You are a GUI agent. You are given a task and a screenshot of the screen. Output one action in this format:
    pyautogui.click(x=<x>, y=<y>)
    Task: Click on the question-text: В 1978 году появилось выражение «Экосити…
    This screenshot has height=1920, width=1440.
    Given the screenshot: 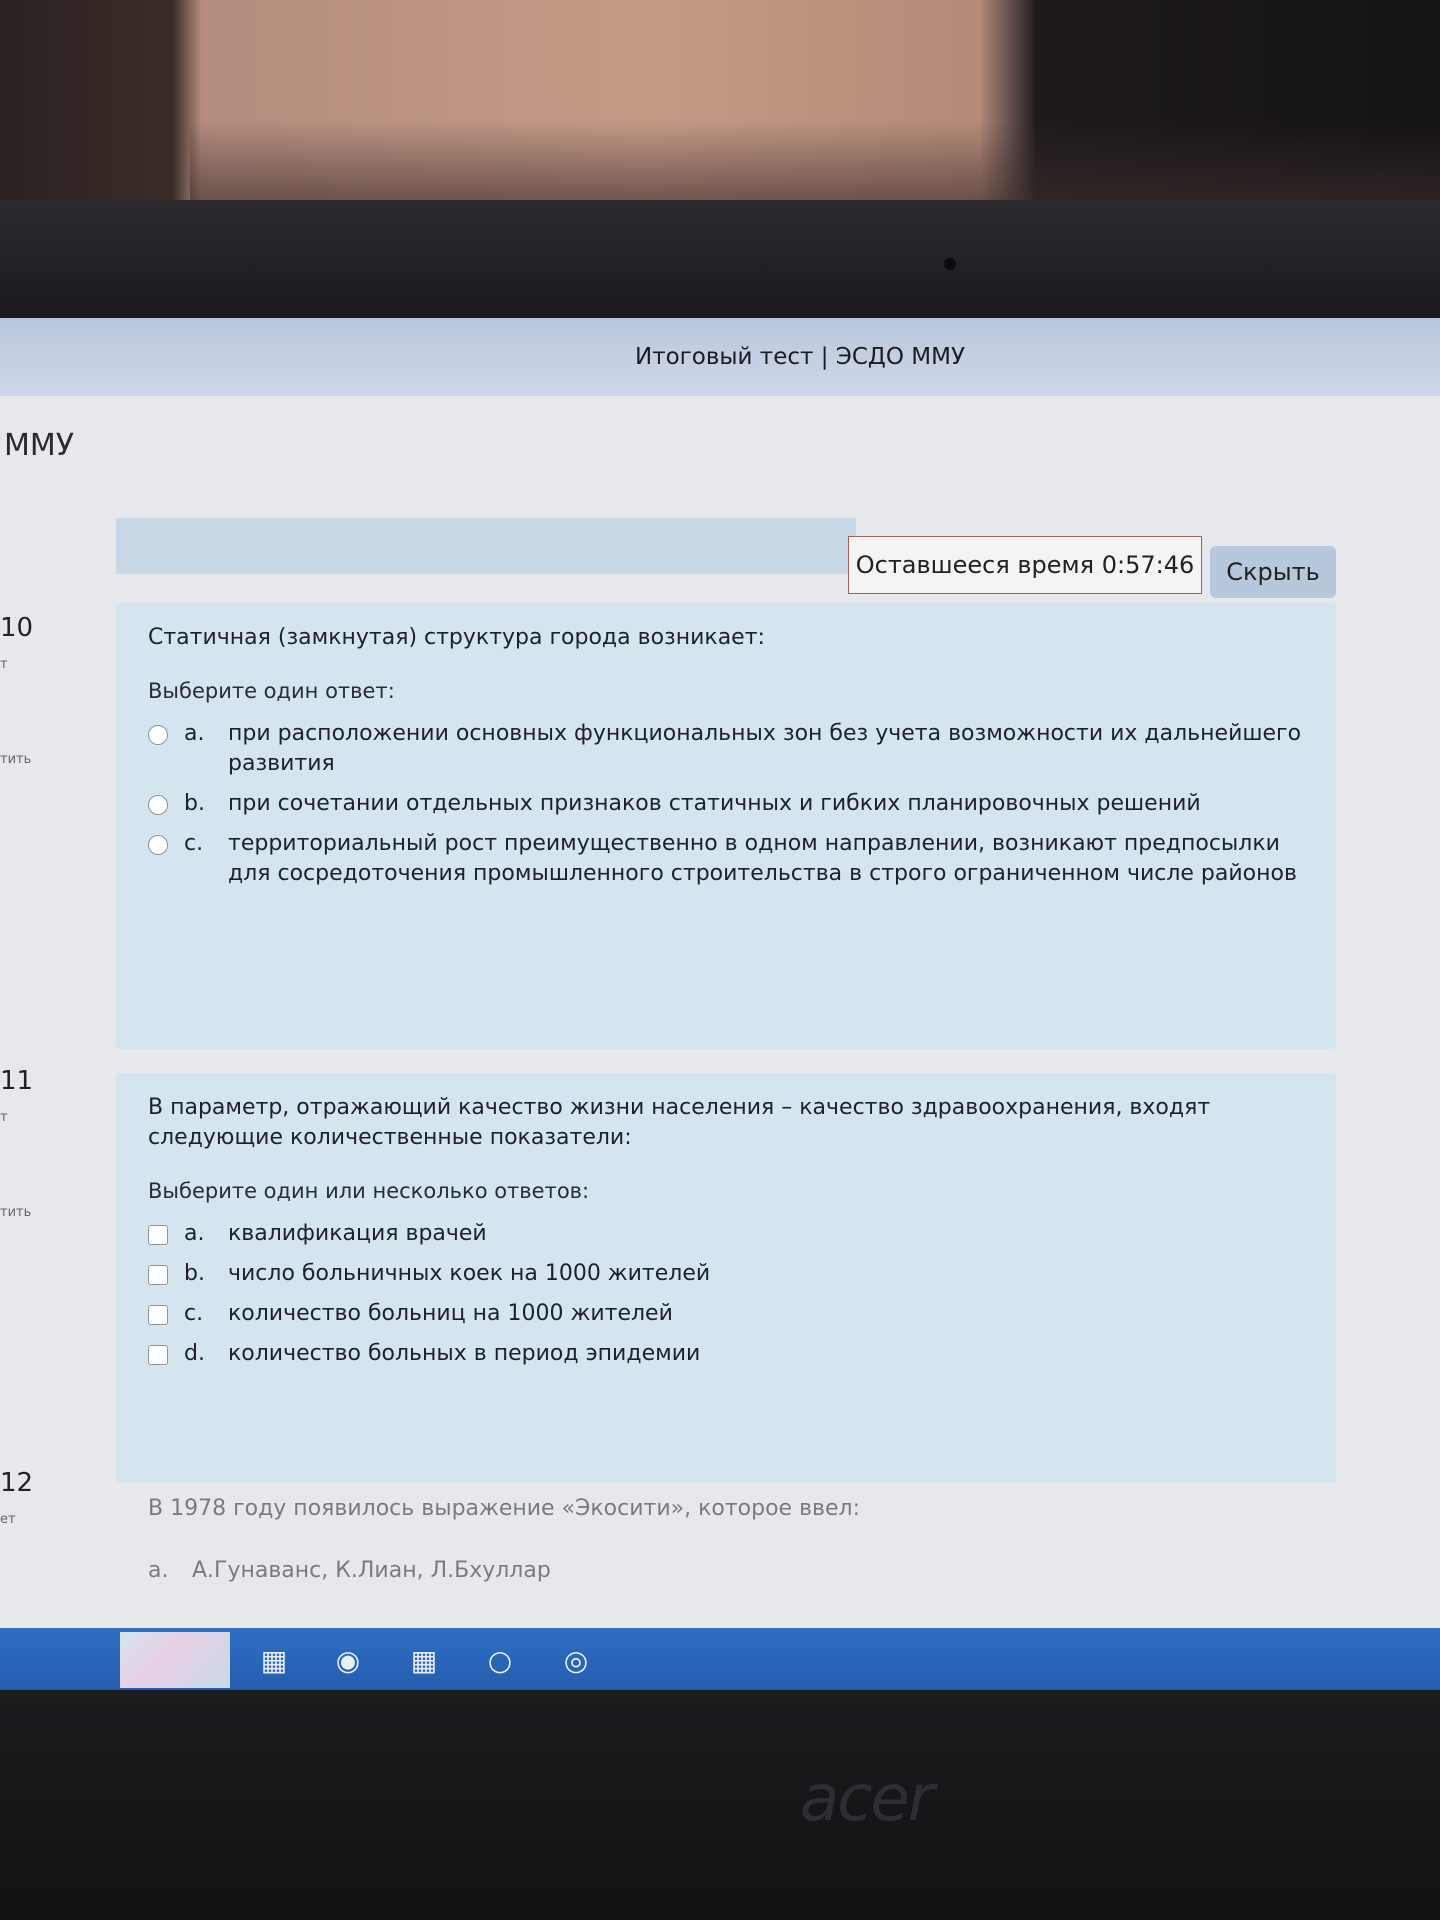 What is the action you would take?
    pyautogui.click(x=504, y=1508)
    